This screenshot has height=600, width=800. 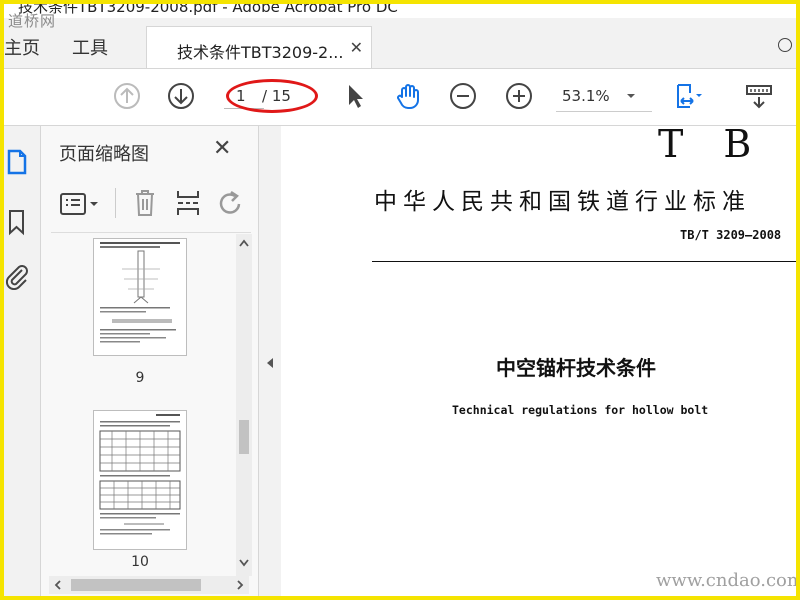 I want to click on zoom-out-icon, so click(x=463, y=96).